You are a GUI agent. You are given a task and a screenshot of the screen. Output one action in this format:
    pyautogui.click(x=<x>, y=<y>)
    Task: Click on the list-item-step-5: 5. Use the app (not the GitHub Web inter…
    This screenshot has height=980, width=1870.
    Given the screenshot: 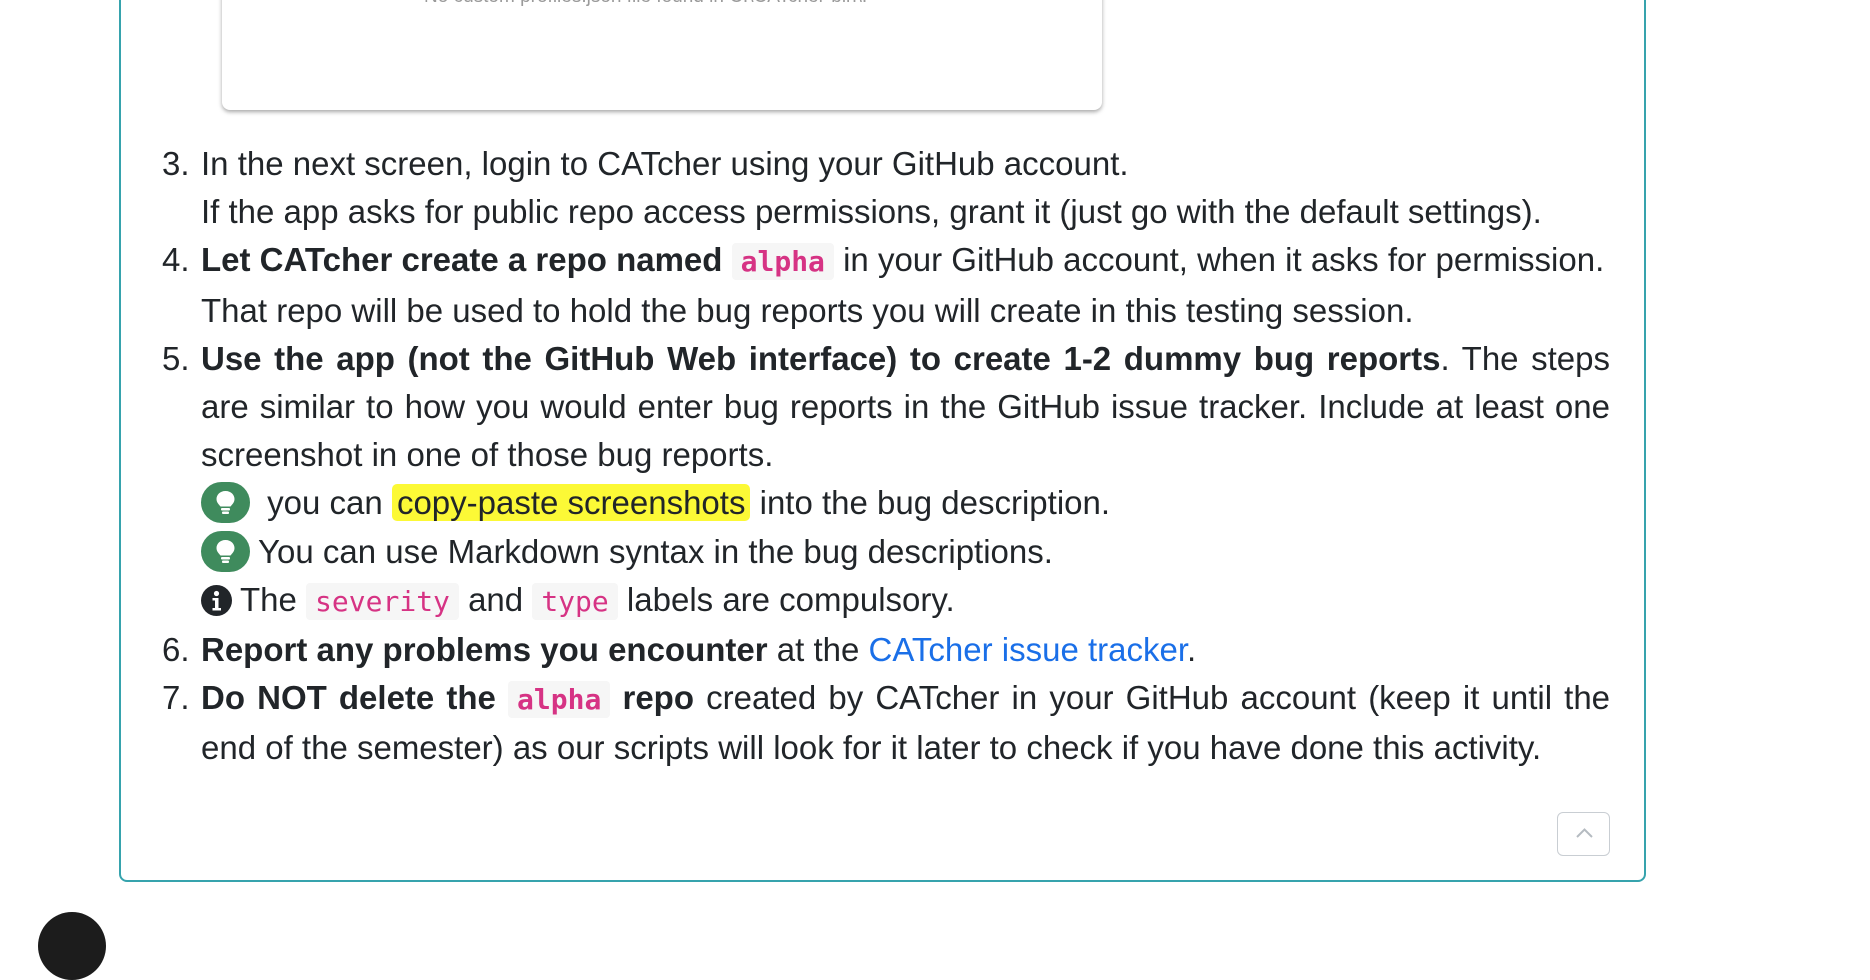 What is the action you would take?
    pyautogui.click(x=884, y=407)
    